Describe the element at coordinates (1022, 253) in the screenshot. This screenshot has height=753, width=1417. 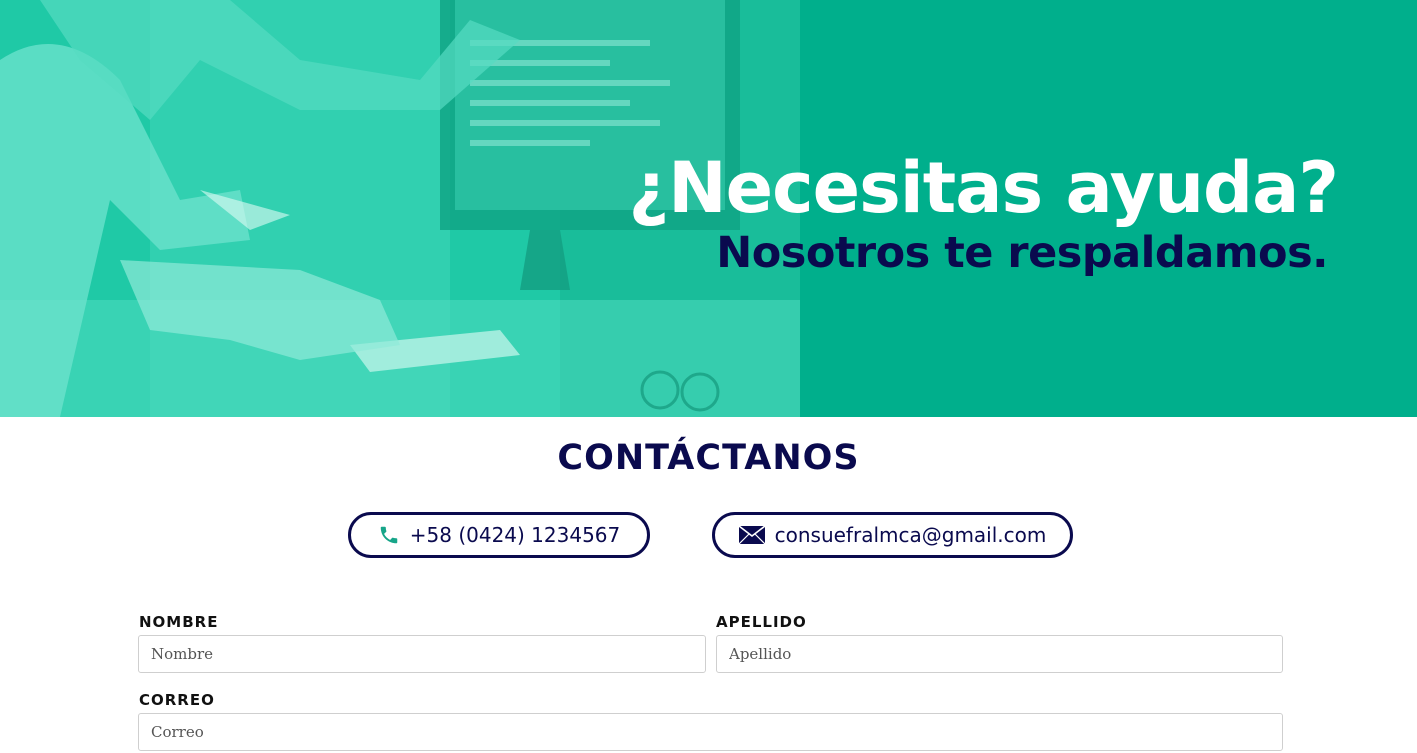
I see `hero-subtitle: Nosotros te respaldamos.` at that location.